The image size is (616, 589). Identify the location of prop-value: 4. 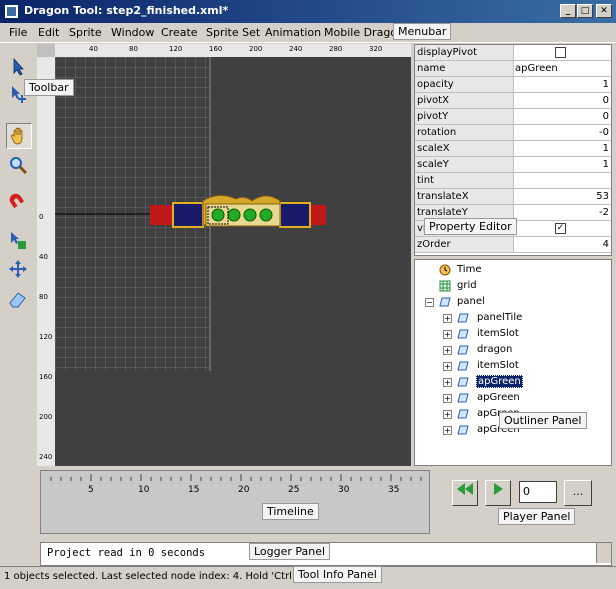
(561, 244).